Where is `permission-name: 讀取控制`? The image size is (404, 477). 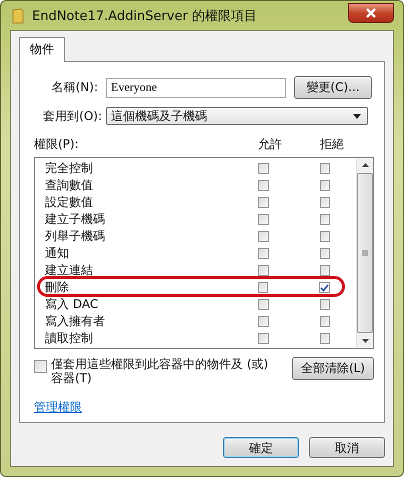
permission-name: 讀取控制 is located at coordinates (69, 338).